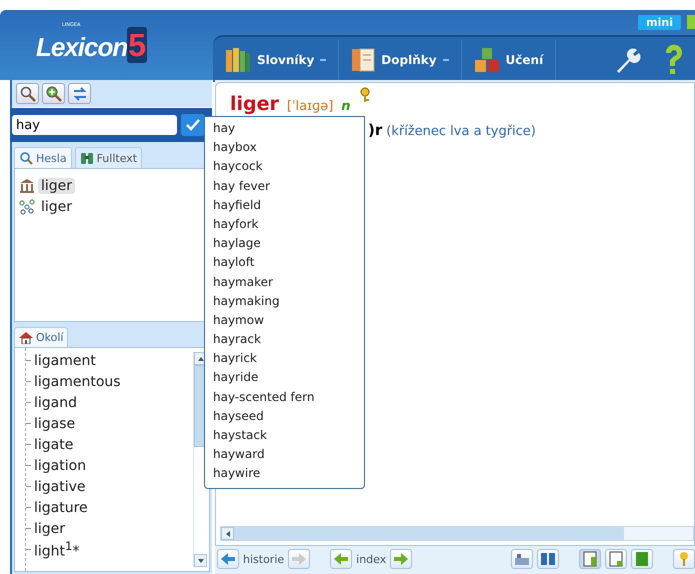  I want to click on suggestion-item: hayward, so click(284, 454).